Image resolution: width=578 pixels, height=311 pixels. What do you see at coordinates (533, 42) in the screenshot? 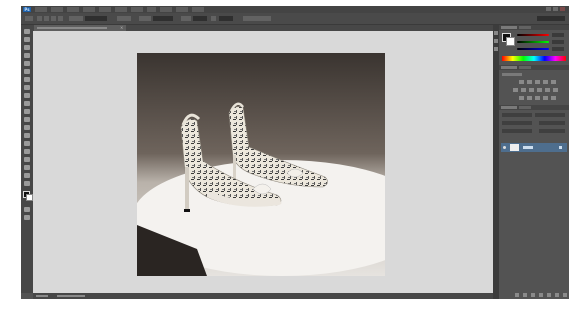
I see `green-slider` at bounding box center [533, 42].